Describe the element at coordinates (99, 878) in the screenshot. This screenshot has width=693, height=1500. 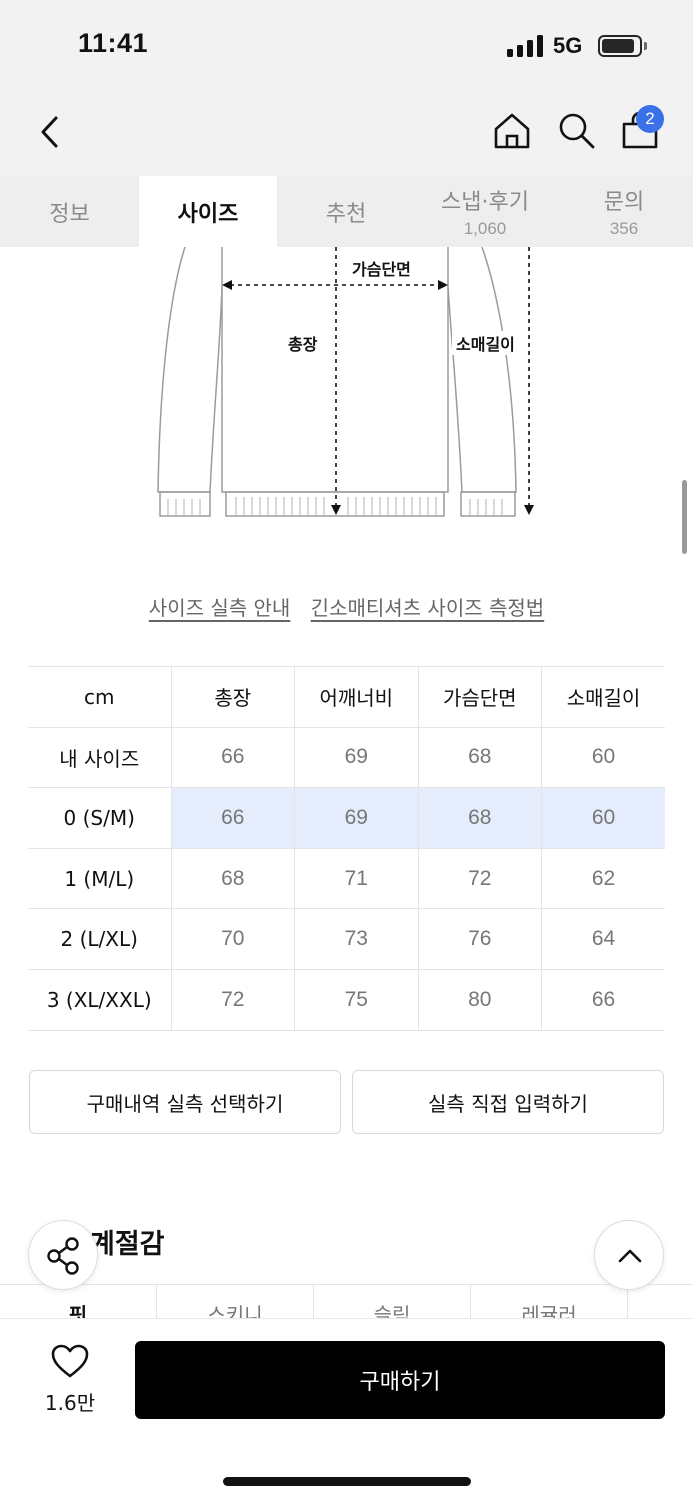
I see `row-label: 1 (M/L)` at that location.